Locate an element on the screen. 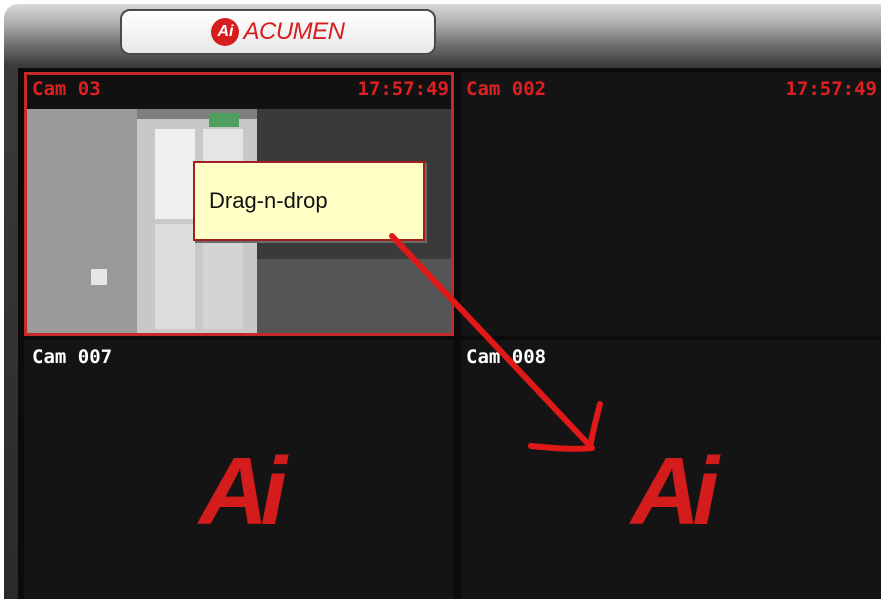 The image size is (881, 599). camera-name: Cam 007 is located at coordinates (72, 357).